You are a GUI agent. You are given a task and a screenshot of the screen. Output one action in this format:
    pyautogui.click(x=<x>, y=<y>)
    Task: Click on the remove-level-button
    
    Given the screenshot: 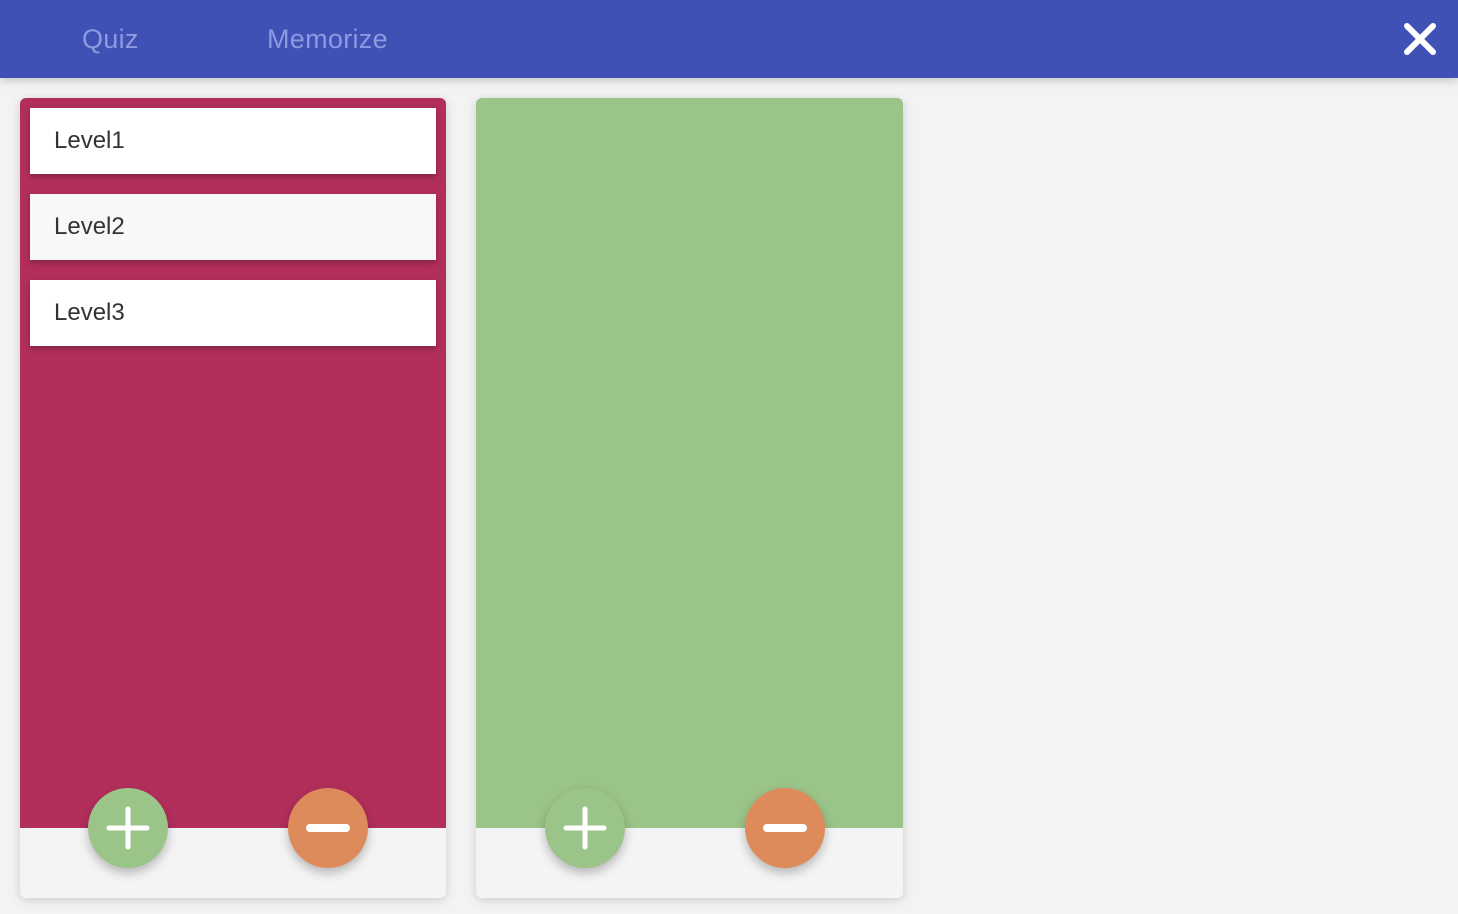 What is the action you would take?
    pyautogui.click(x=328, y=828)
    